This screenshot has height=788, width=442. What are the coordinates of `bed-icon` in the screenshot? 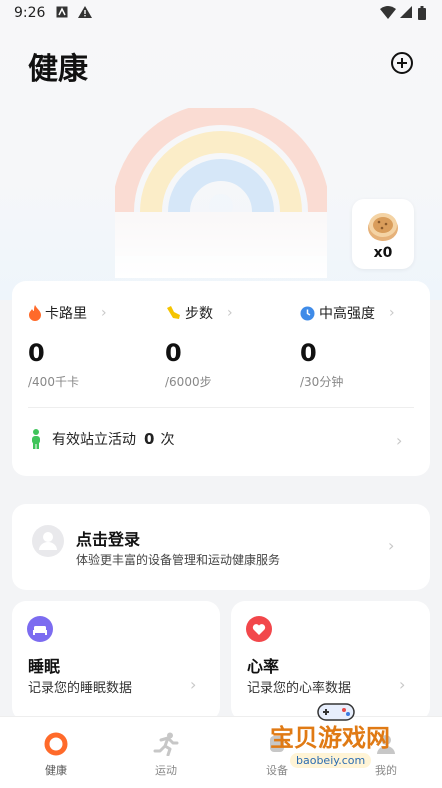 It's located at (40, 629).